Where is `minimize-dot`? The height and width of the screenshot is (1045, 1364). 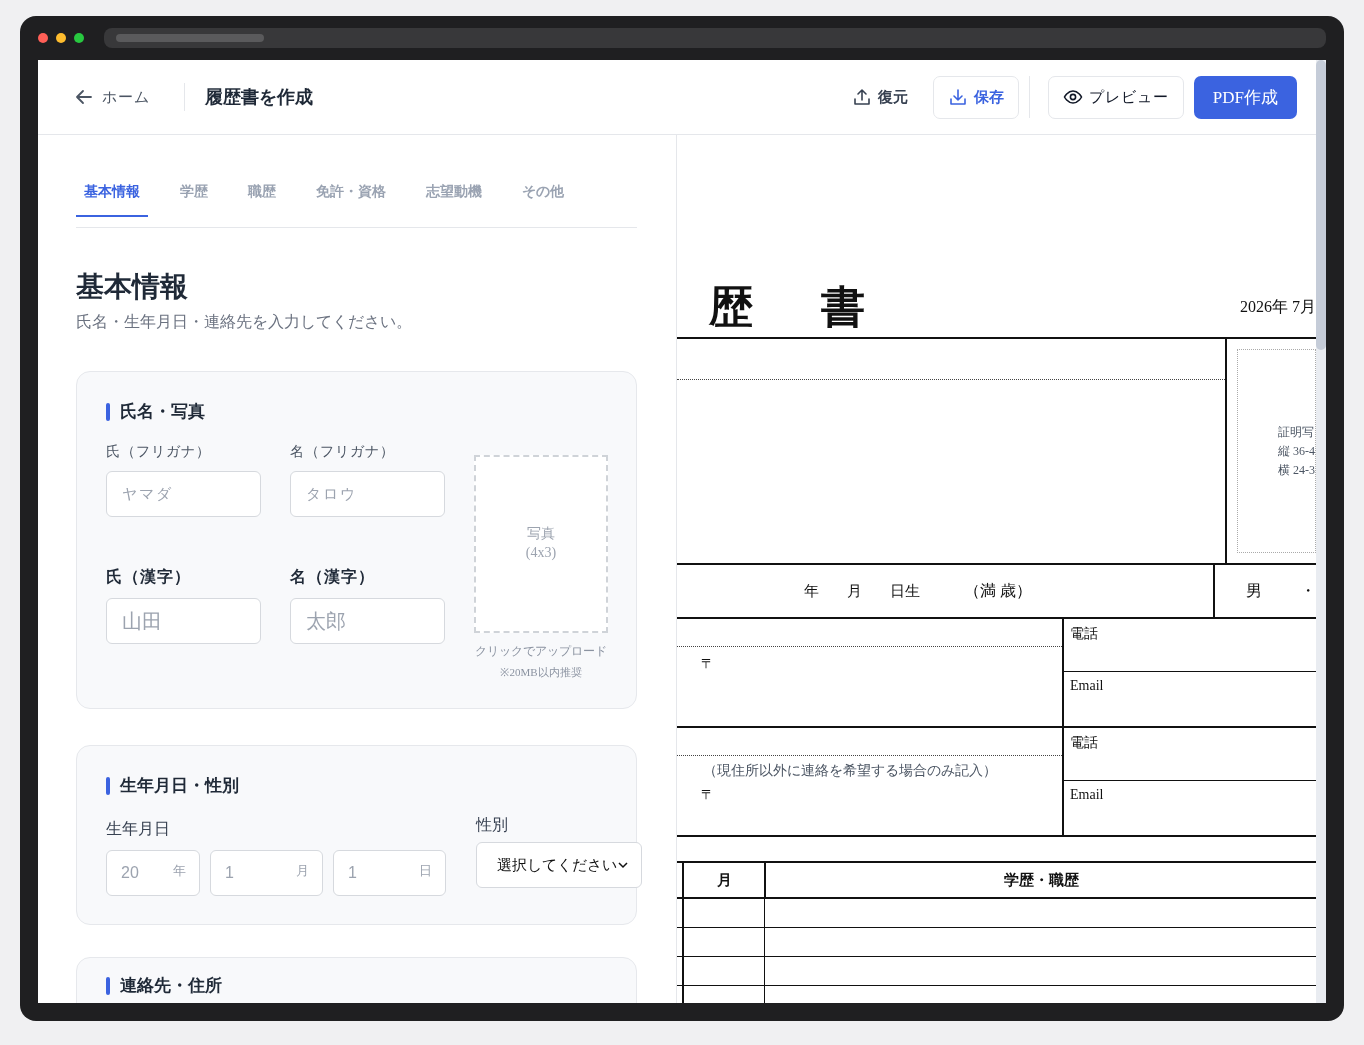 minimize-dot is located at coordinates (61, 38).